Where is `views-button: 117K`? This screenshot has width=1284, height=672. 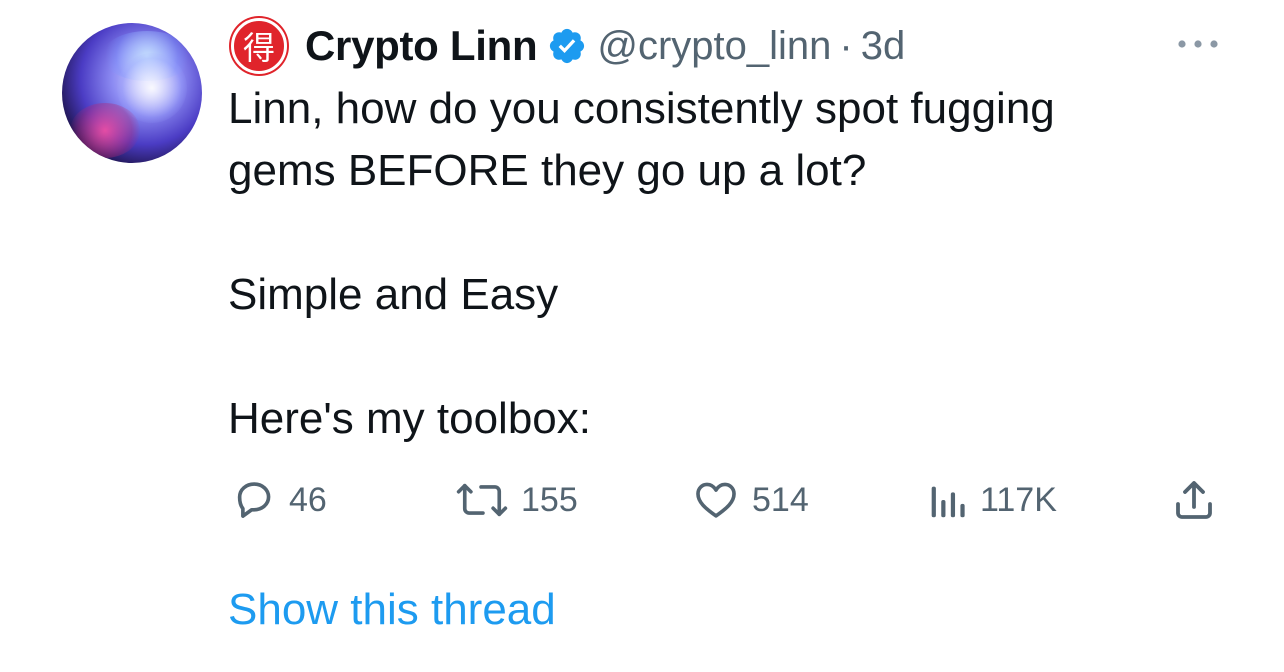
views-button: 117K is located at coordinates (991, 500).